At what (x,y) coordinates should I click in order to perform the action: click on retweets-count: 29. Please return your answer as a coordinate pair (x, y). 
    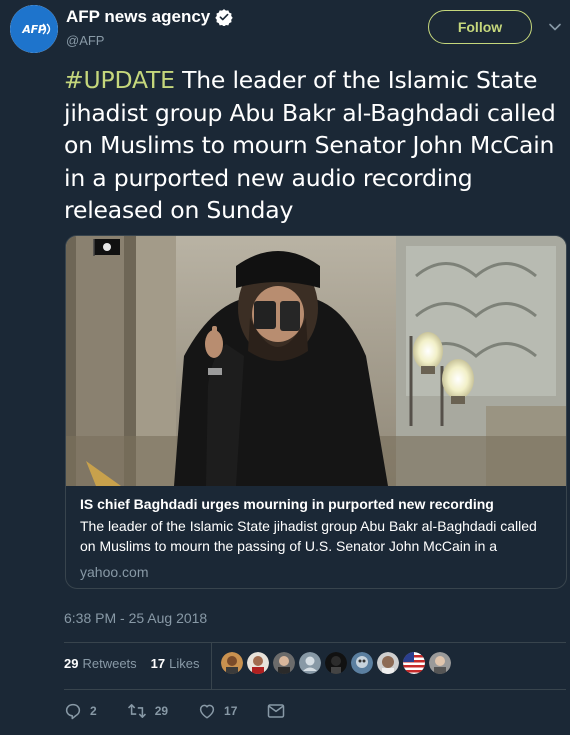
    Looking at the image, I should click on (71, 663).